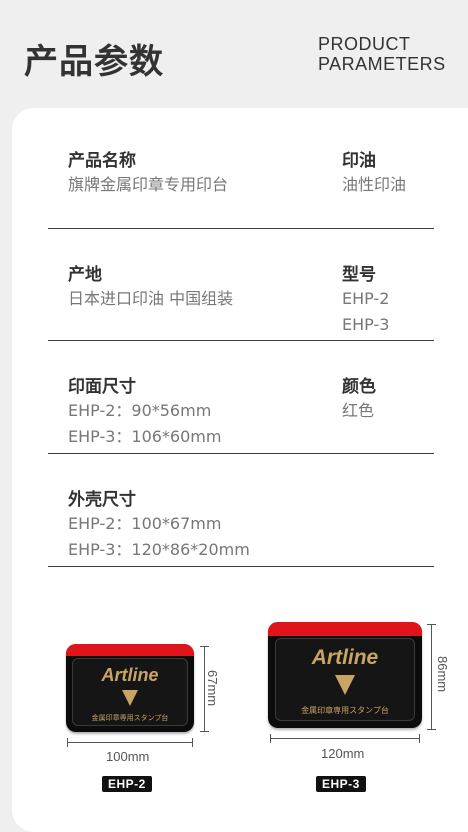 The height and width of the screenshot is (832, 468). What do you see at coordinates (241, 300) in the screenshot?
I see `param-row-2: 产地 日本进口印油 中国组装 型号 EHP-2 EHP-3` at bounding box center [241, 300].